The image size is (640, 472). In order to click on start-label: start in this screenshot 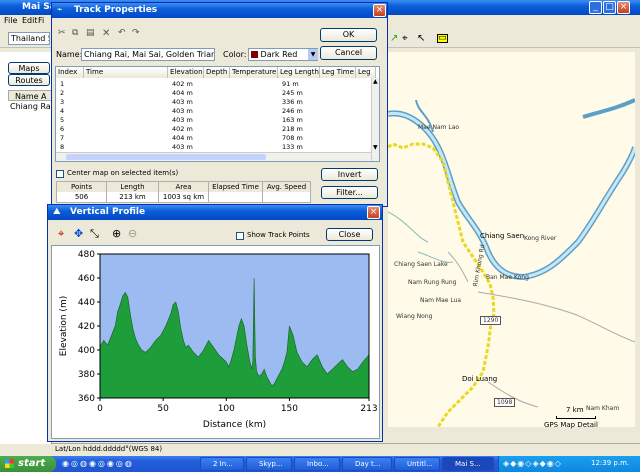, I will do `click(32, 463)`.